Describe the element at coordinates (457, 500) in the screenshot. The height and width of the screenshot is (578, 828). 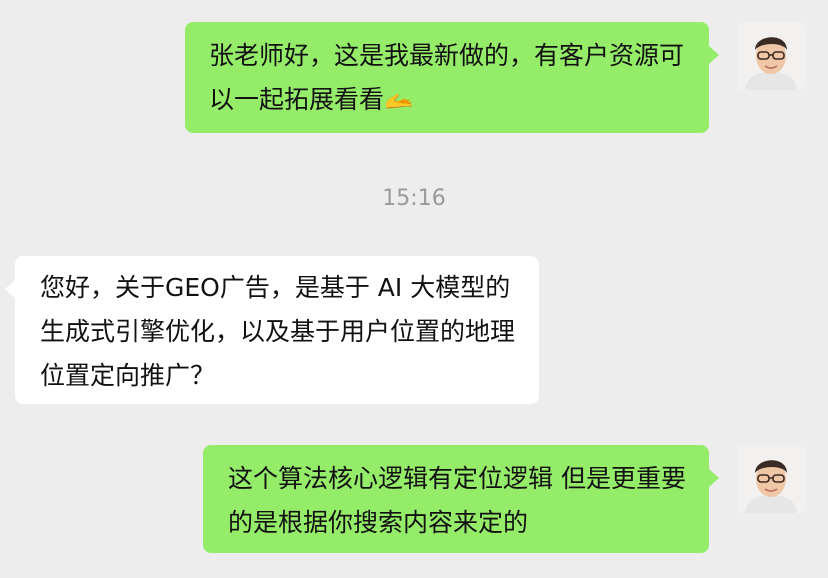
I see `message-text: 这个算法核心逻辑有定位逻辑 但是更重要的是根据你搜索内容来定的` at that location.